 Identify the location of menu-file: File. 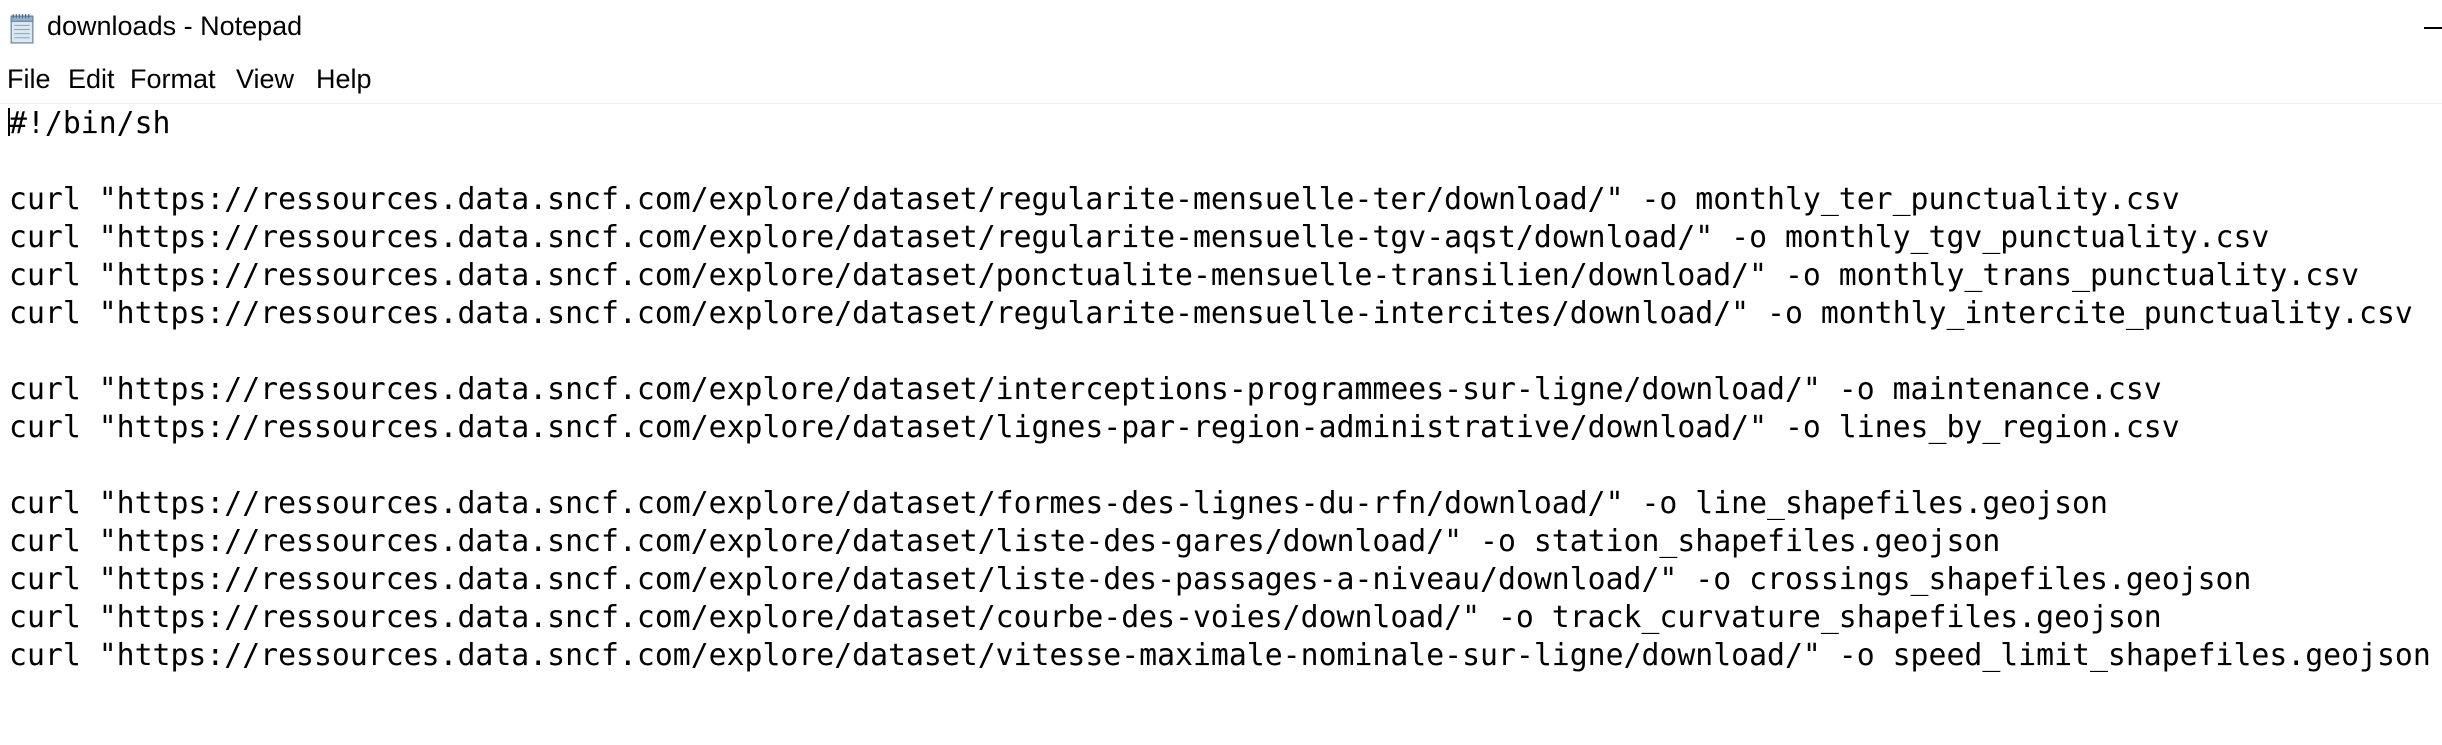
(29, 79).